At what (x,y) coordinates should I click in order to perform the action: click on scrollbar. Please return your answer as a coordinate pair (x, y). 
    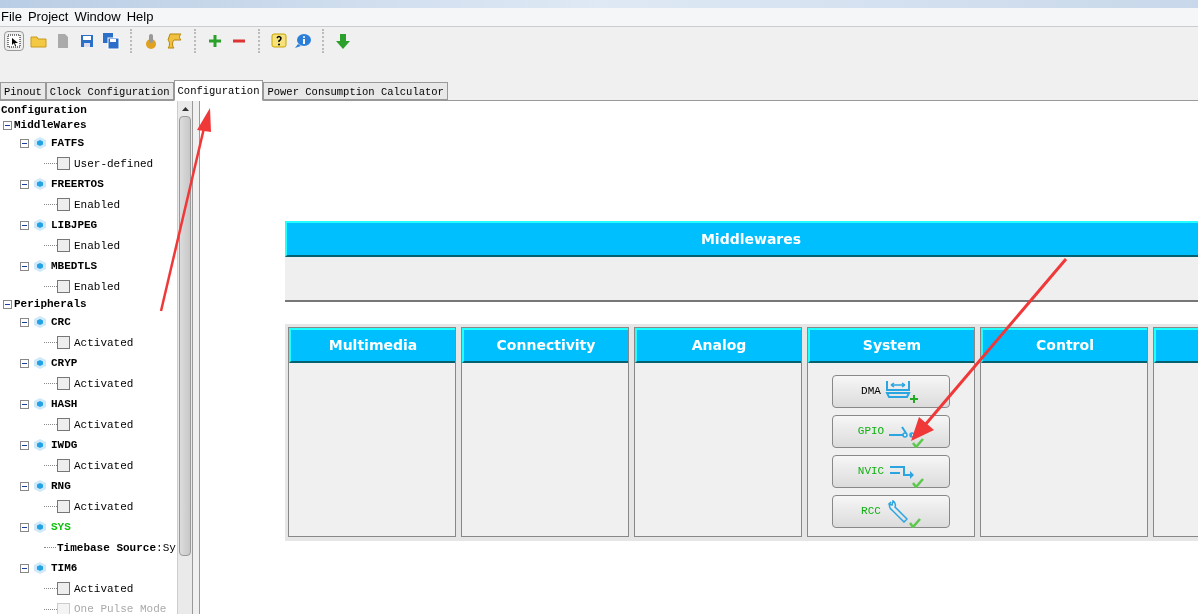
    Looking at the image, I should click on (184, 357).